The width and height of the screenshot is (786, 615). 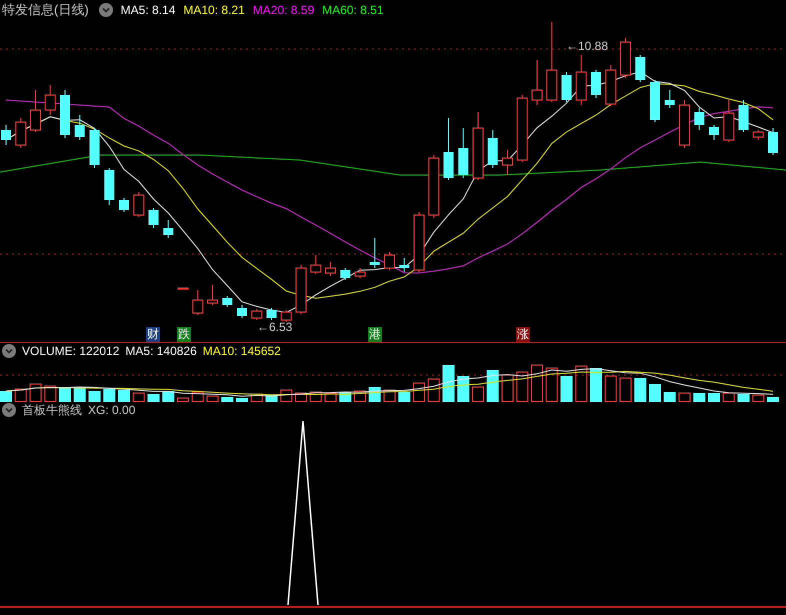 I want to click on moving-average-value: MA20: 8.59, so click(x=283, y=10).